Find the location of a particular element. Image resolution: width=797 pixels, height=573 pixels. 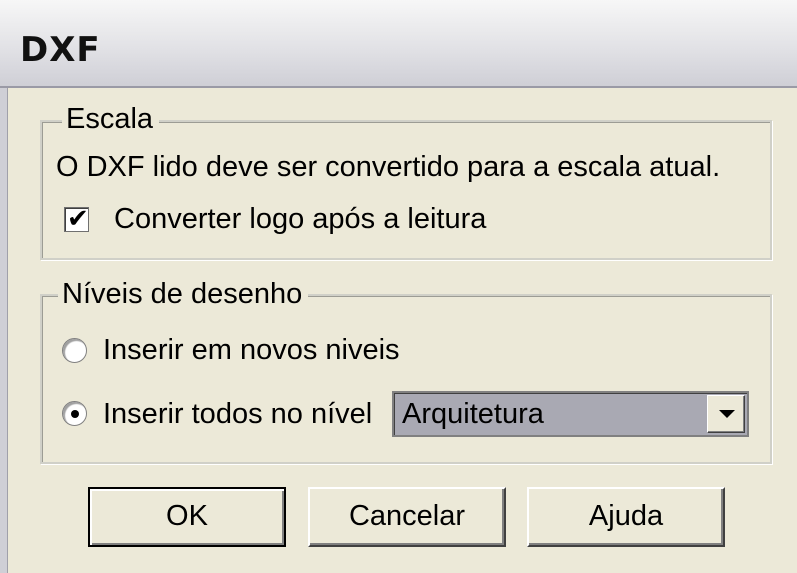

ok-button: OK is located at coordinates (187, 517).